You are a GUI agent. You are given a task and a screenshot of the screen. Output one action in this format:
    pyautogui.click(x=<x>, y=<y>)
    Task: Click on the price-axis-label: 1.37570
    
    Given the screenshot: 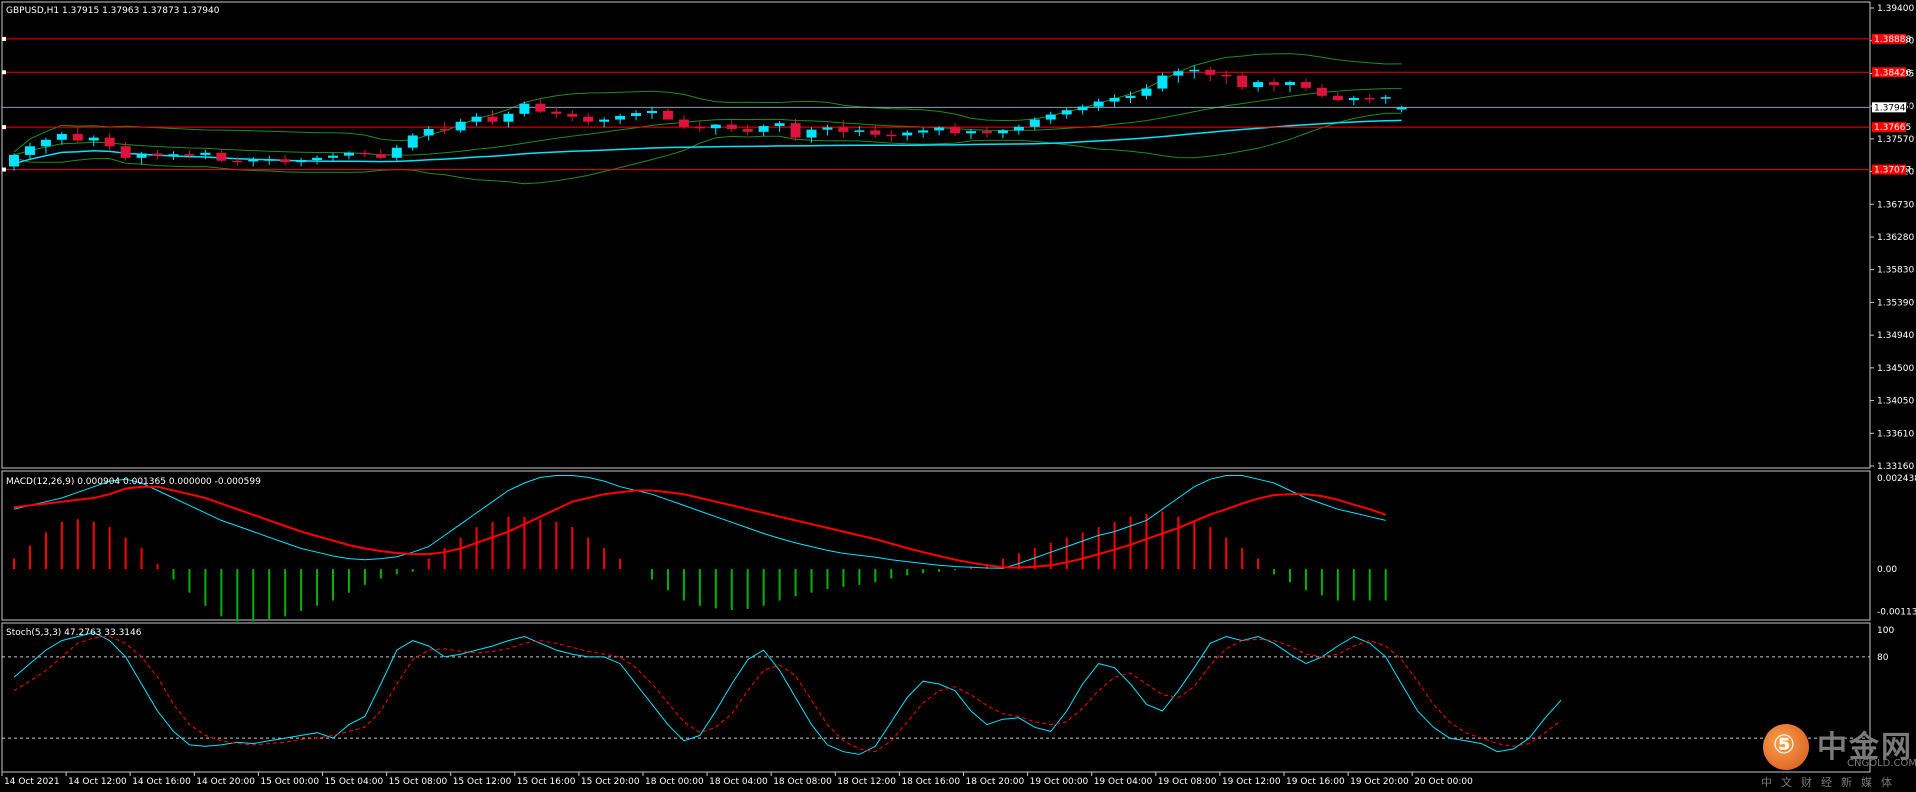 What is the action you would take?
    pyautogui.click(x=1895, y=140)
    